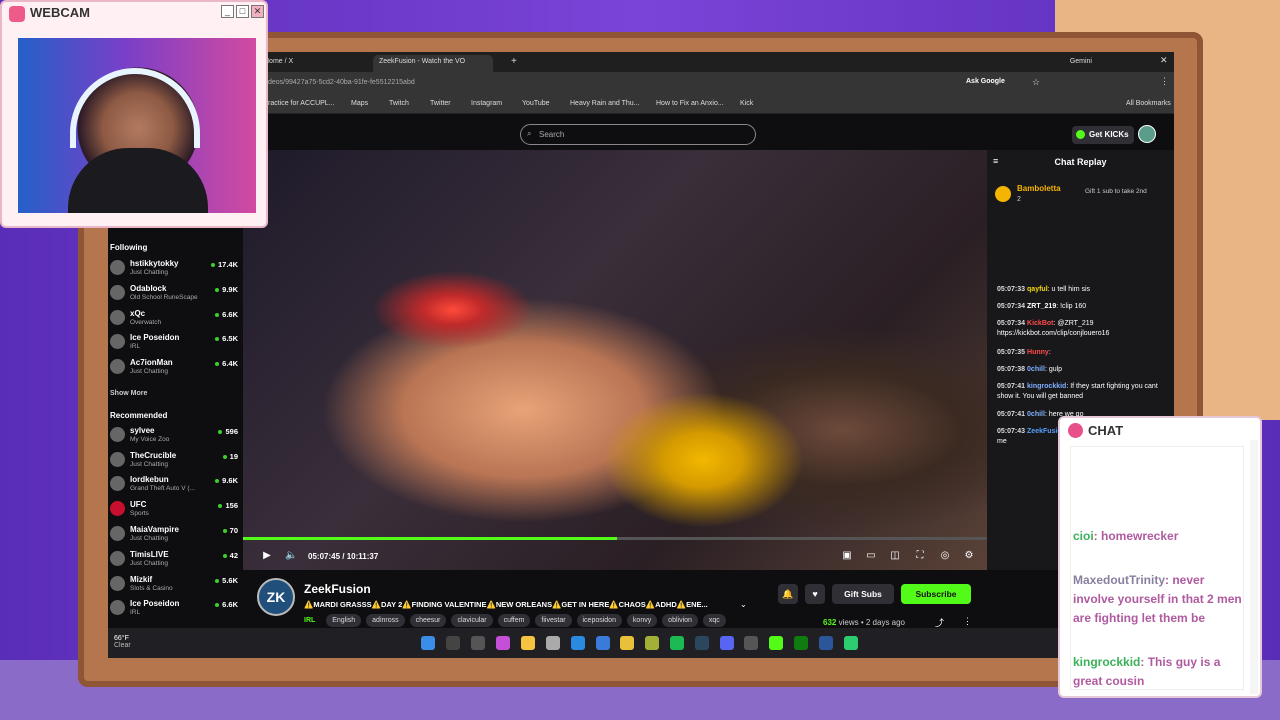 This screenshot has width=1280, height=720. What do you see at coordinates (985, 81) in the screenshot?
I see `ask-google-button: Ask Google` at bounding box center [985, 81].